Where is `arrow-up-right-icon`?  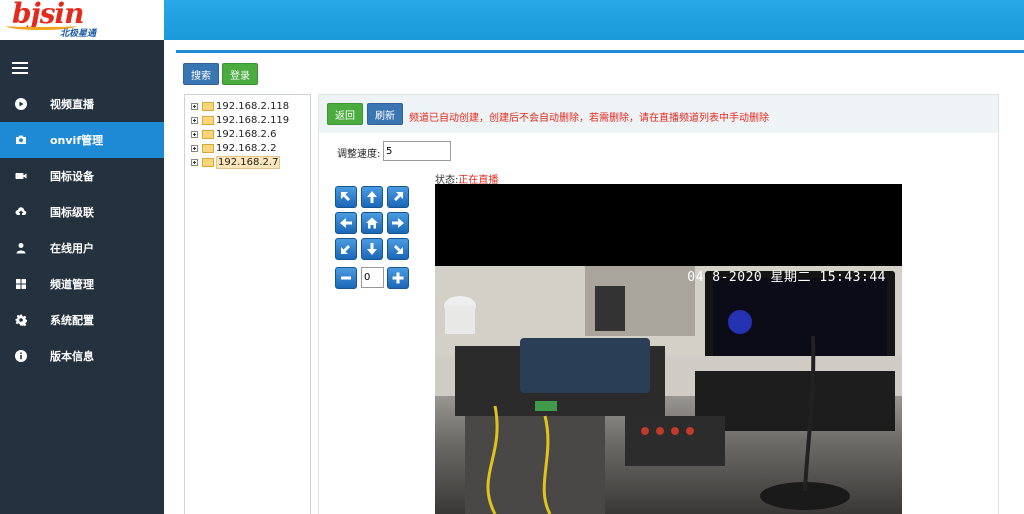
arrow-up-right-icon is located at coordinates (398, 196).